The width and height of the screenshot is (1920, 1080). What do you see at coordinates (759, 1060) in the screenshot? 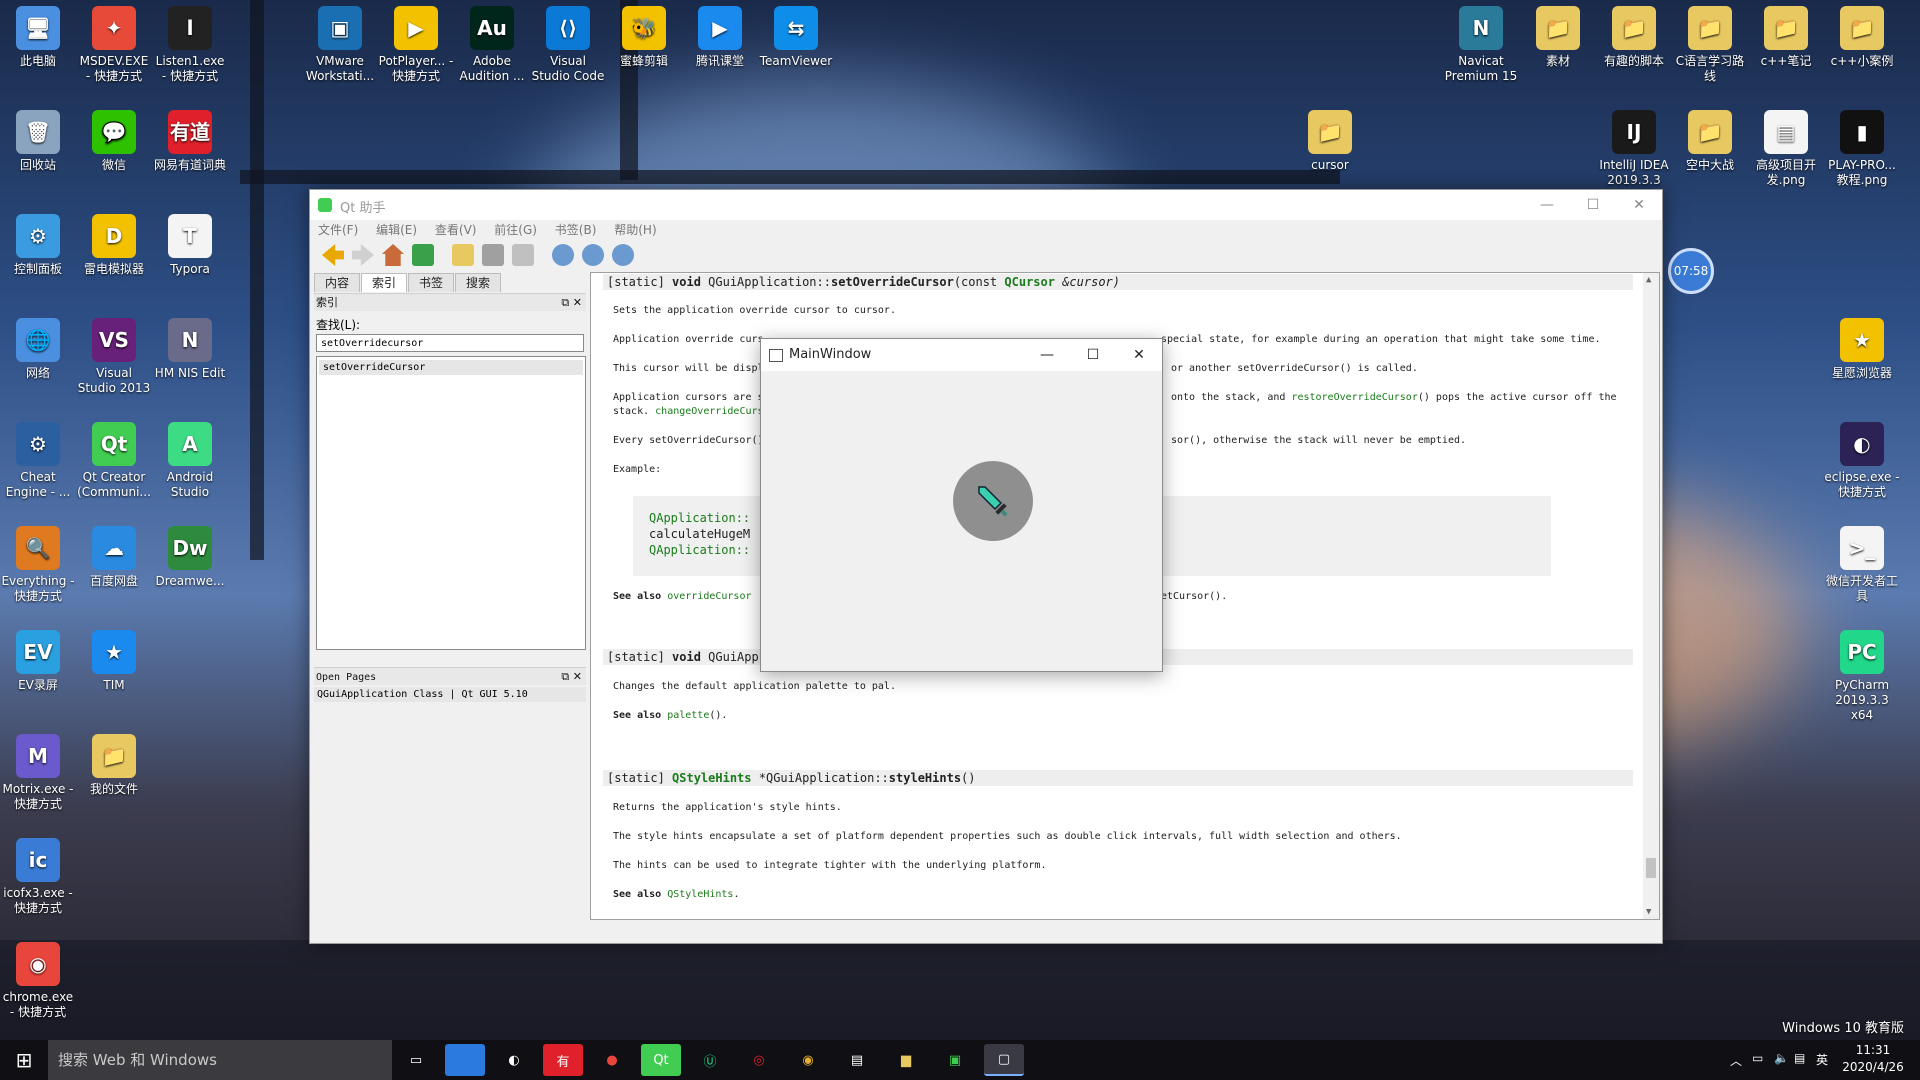
I see `taskbar-netease-music-icon: ◎` at bounding box center [759, 1060].